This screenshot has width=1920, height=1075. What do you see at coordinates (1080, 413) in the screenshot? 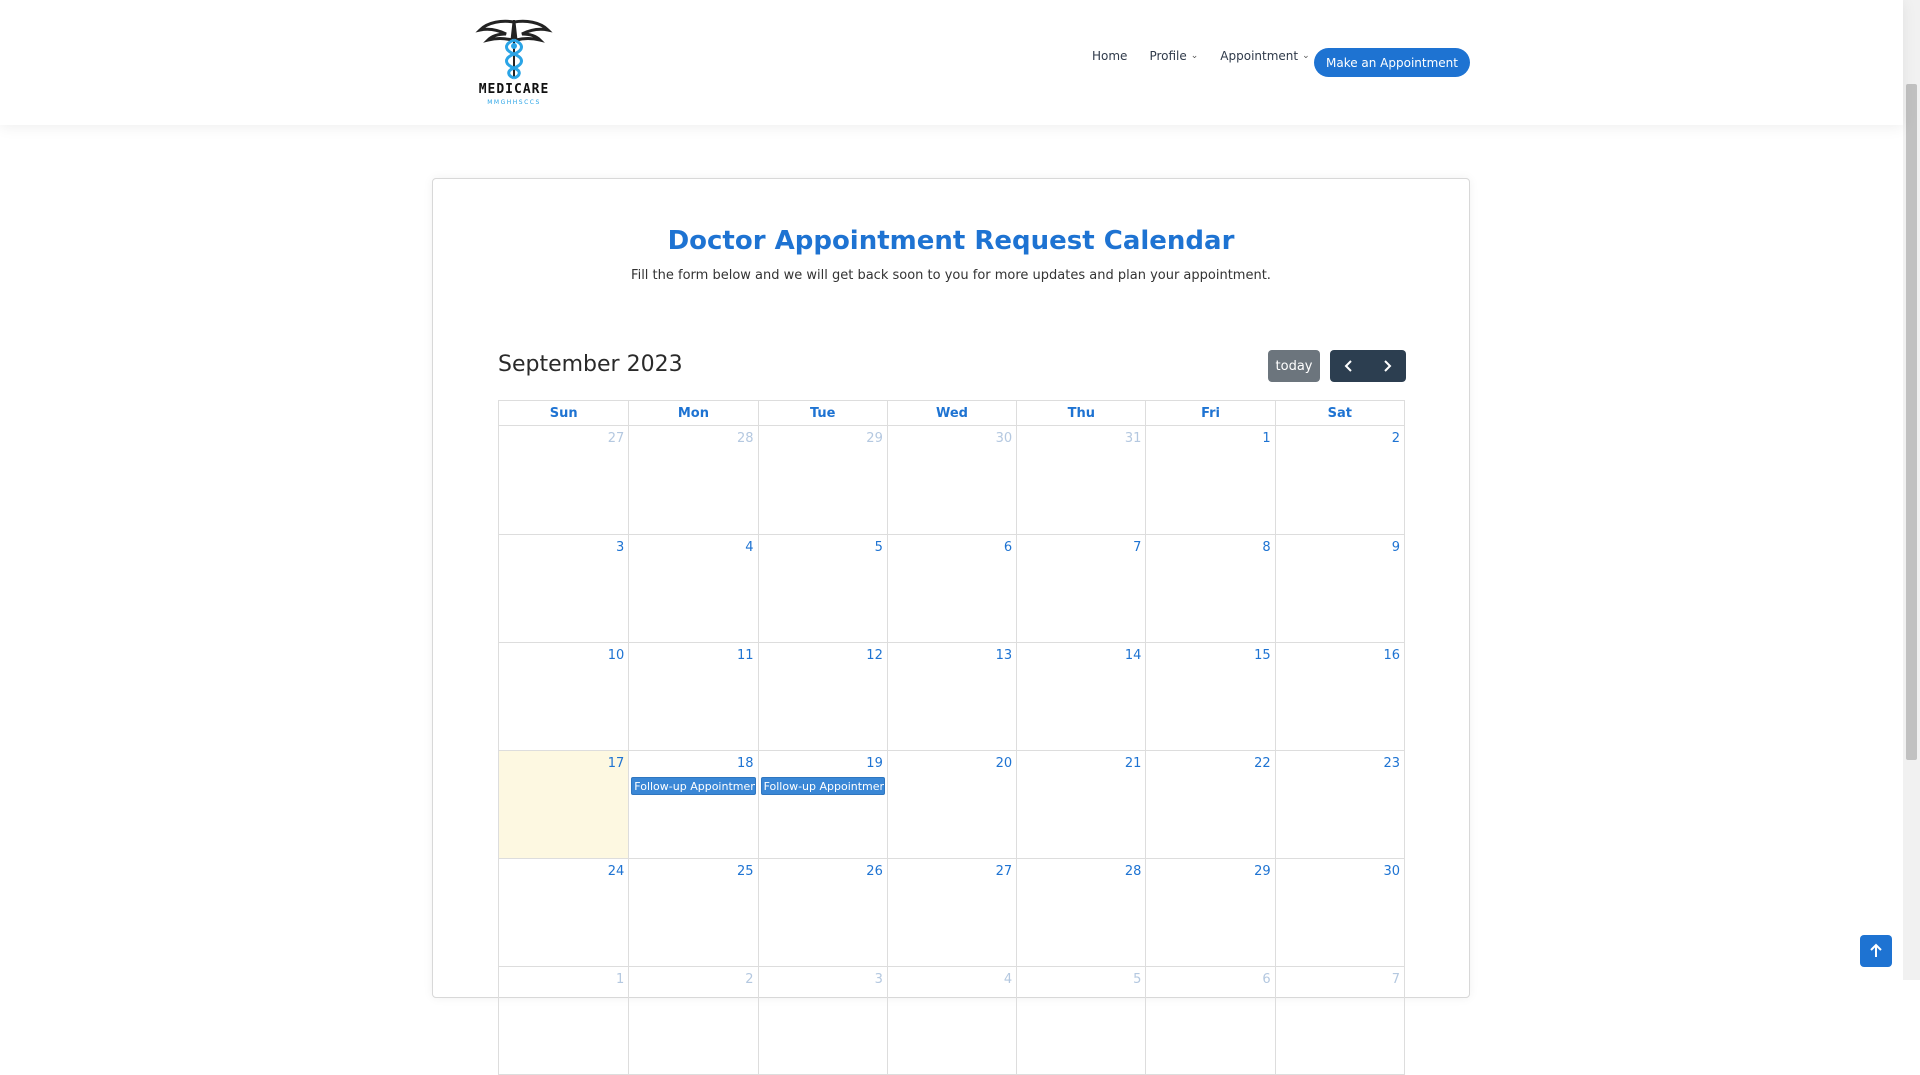
I see `weekday-thu: Thu` at bounding box center [1080, 413].